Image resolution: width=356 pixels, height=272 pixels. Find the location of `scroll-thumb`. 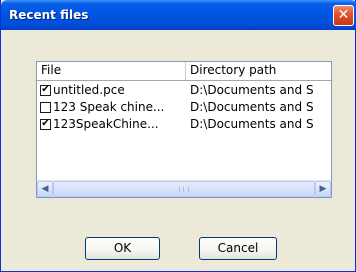

scroll-thumb is located at coordinates (184, 189).